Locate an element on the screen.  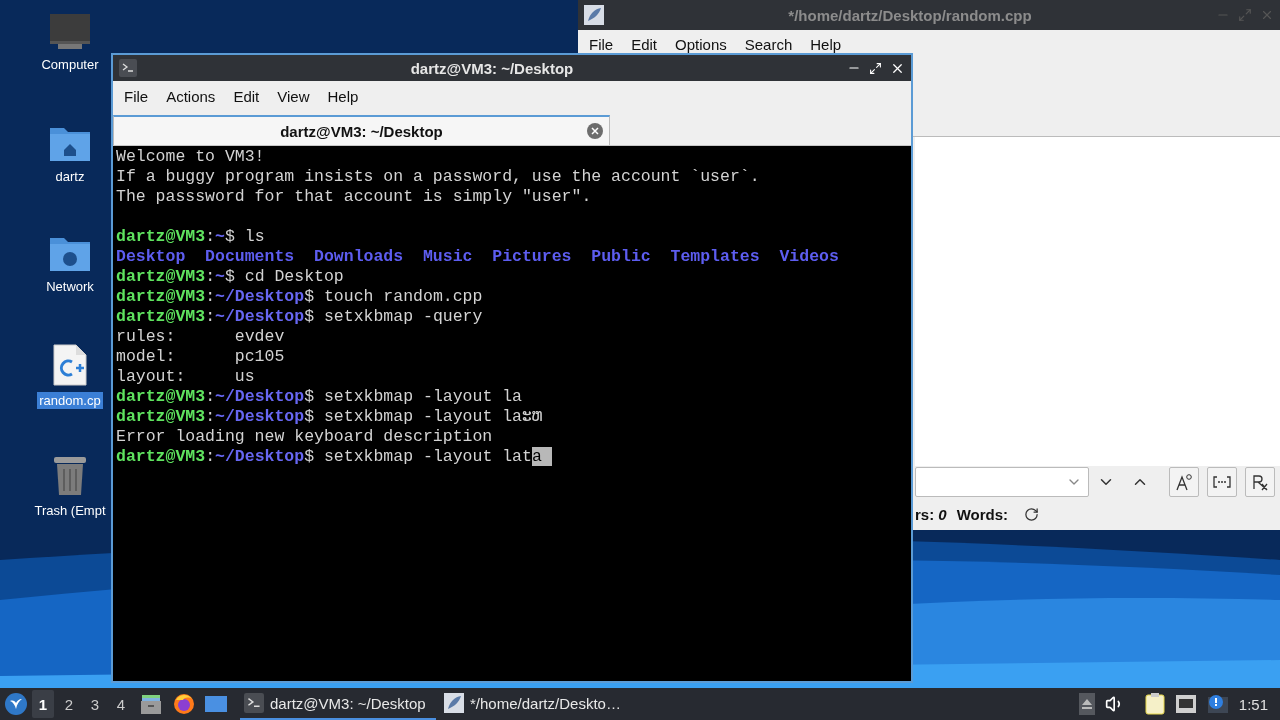
eject-icon is located at coordinates (1086, 704).